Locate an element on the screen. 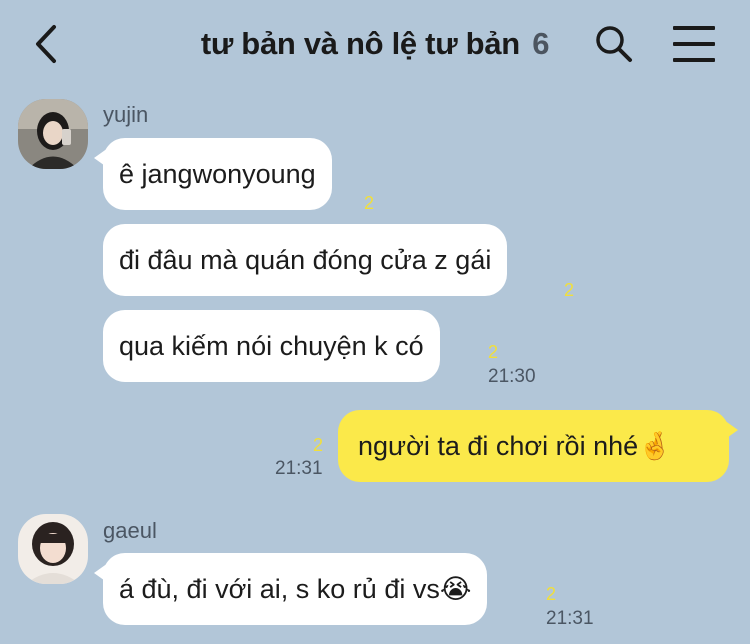 The height and width of the screenshot is (644, 750). search-button is located at coordinates (614, 44).